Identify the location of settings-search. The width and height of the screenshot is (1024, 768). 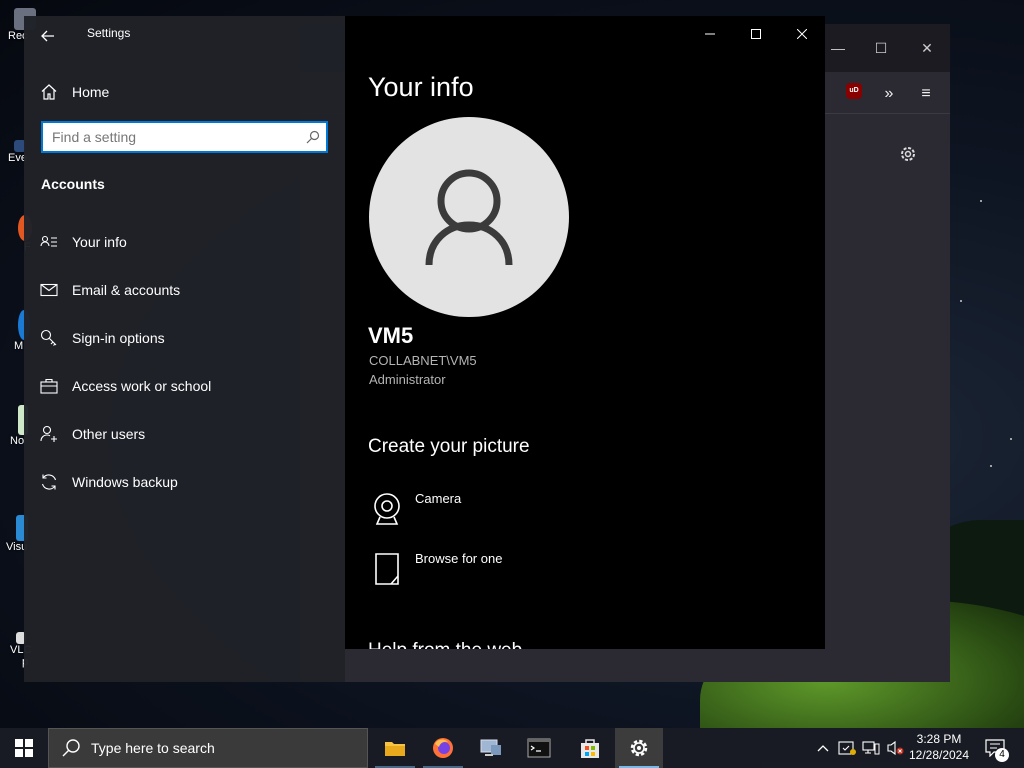
(184, 137).